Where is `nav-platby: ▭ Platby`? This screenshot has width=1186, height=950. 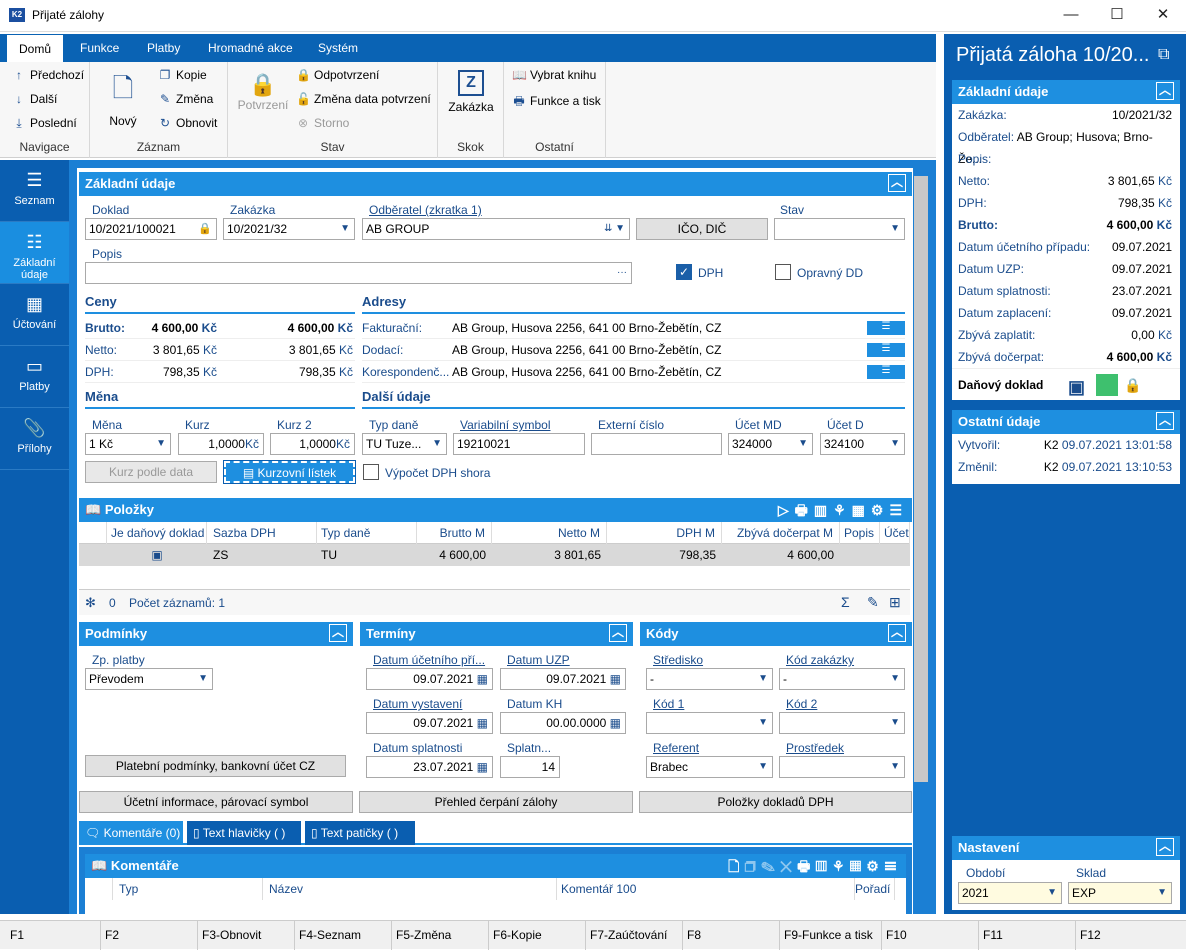
nav-platby: ▭ Platby is located at coordinates (34, 377).